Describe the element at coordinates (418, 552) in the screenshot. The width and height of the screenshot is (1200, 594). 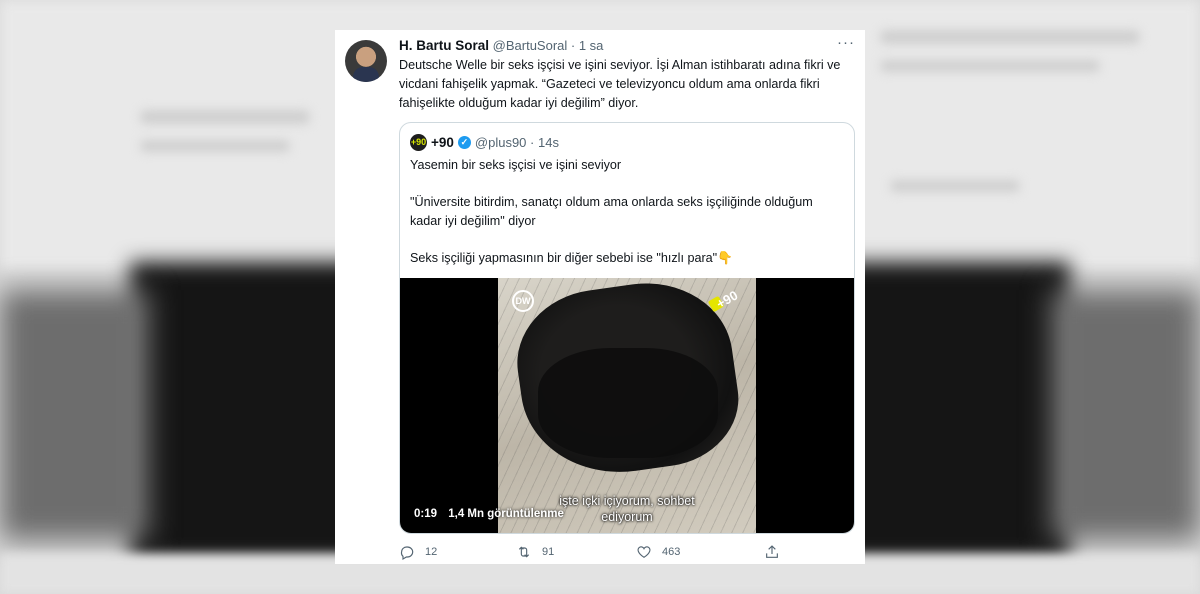
I see `reply-button: 12` at that location.